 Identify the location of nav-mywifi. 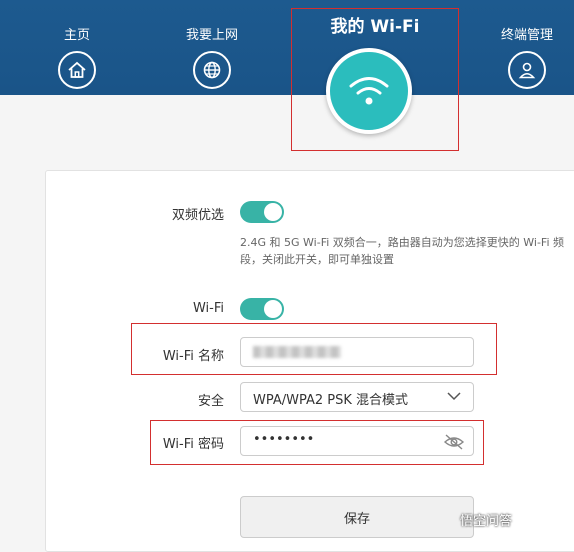
(369, 91).